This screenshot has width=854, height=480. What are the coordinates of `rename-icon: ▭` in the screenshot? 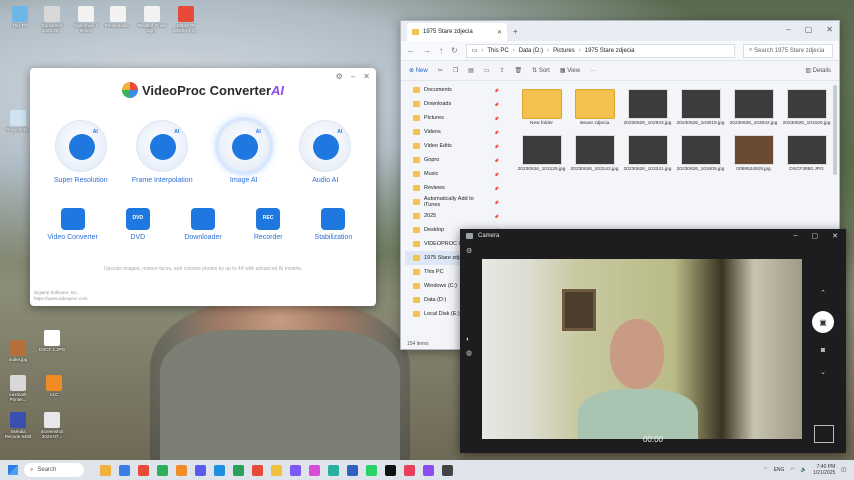 It's located at (487, 70).